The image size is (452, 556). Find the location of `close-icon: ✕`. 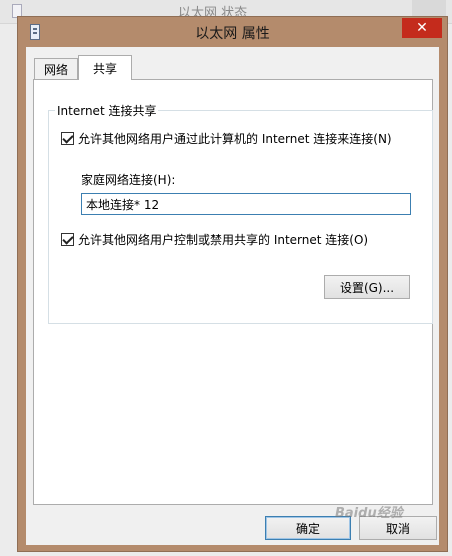

close-icon: ✕ is located at coordinates (422, 28).